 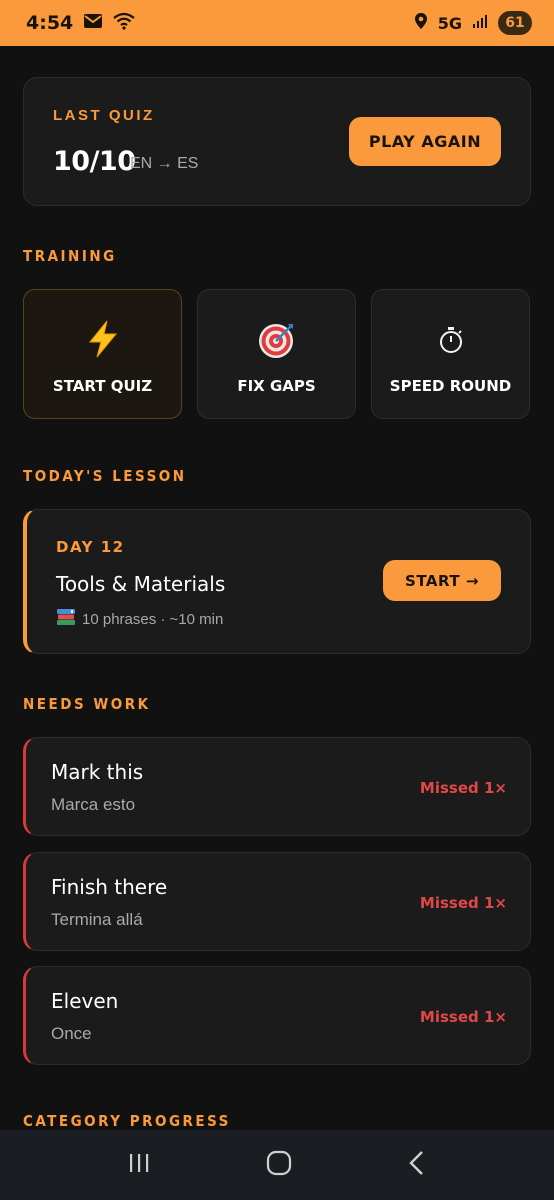 What do you see at coordinates (102, 339) in the screenshot?
I see `lightning-icon` at bounding box center [102, 339].